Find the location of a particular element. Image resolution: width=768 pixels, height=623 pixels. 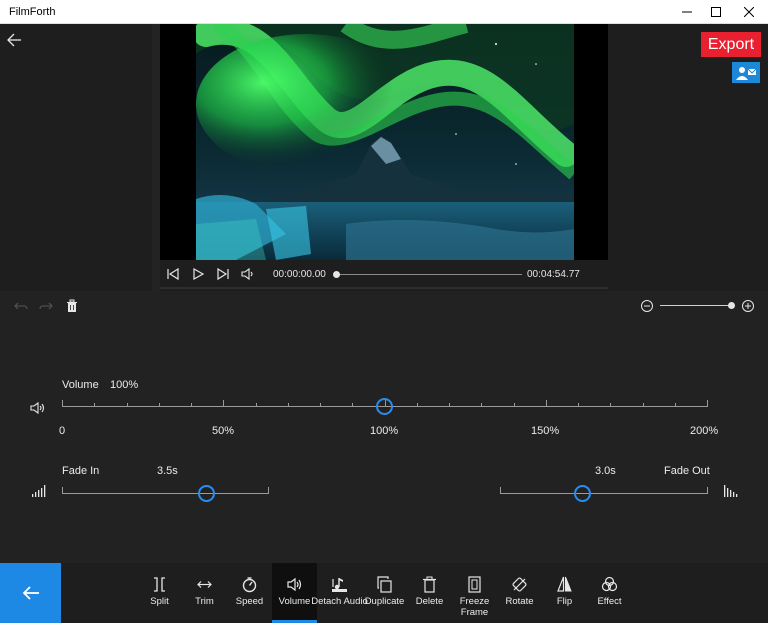

fade-out-slider-track is located at coordinates (603, 493).